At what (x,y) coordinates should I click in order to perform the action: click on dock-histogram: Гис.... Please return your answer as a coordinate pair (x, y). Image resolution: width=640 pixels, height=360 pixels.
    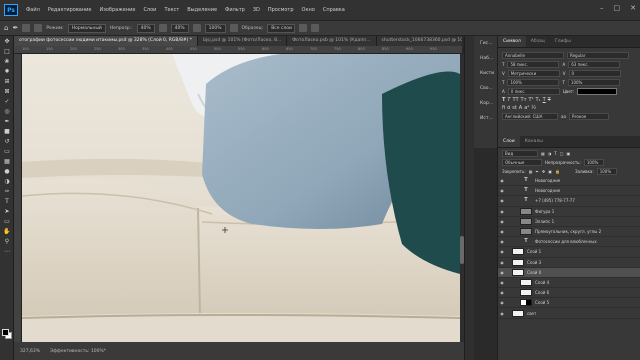
    Looking at the image, I should click on (485, 43).